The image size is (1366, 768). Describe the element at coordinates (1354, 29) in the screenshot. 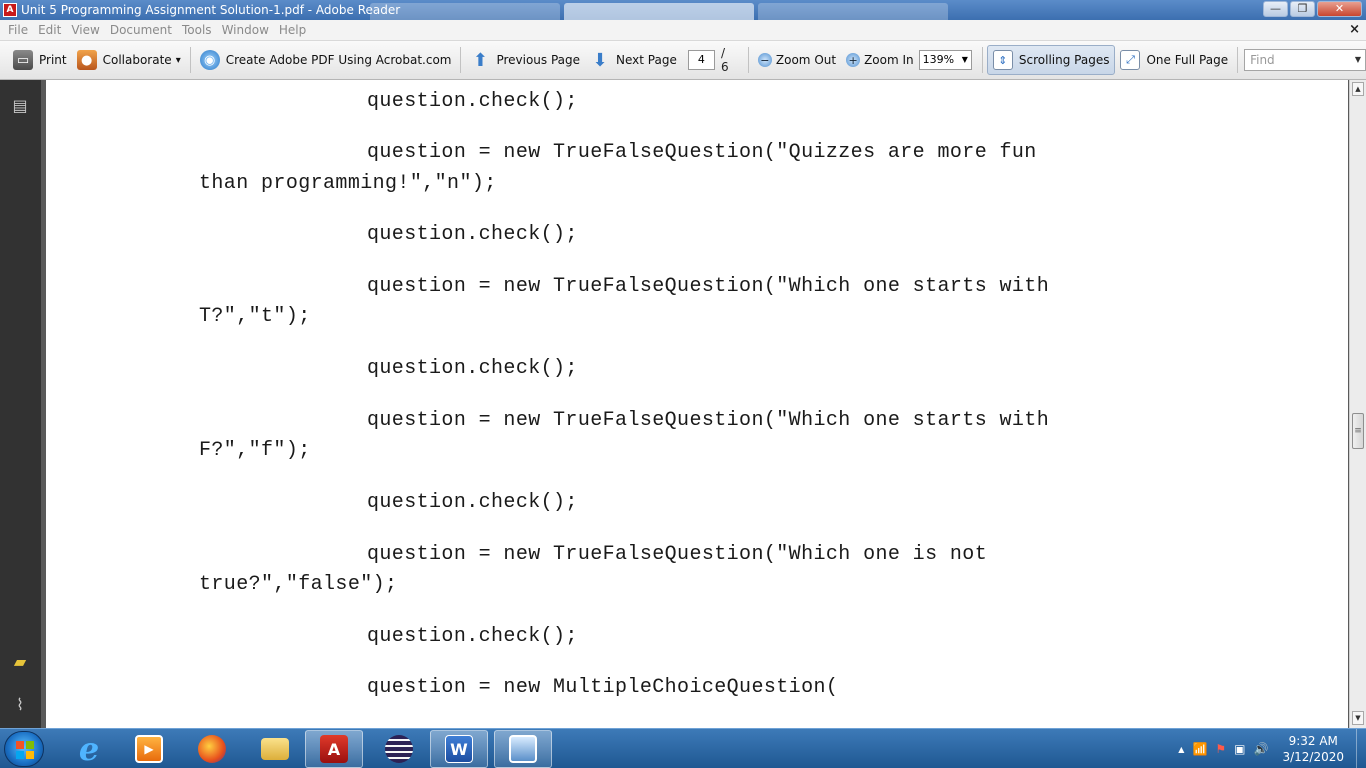

I see `close-document-icon: ×` at that location.